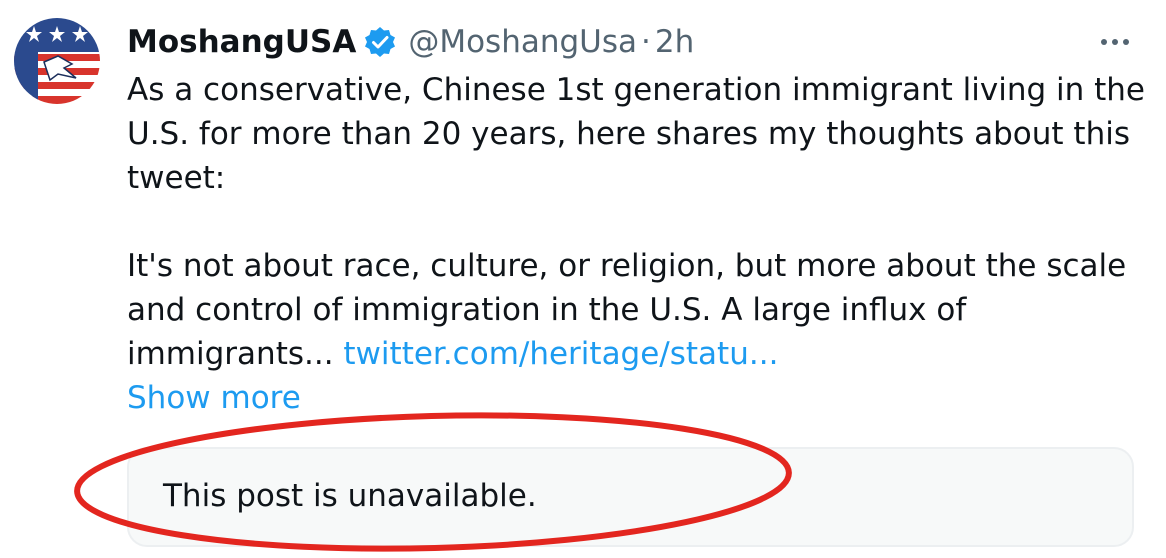  I want to click on show-more-link: Show more, so click(214, 398).